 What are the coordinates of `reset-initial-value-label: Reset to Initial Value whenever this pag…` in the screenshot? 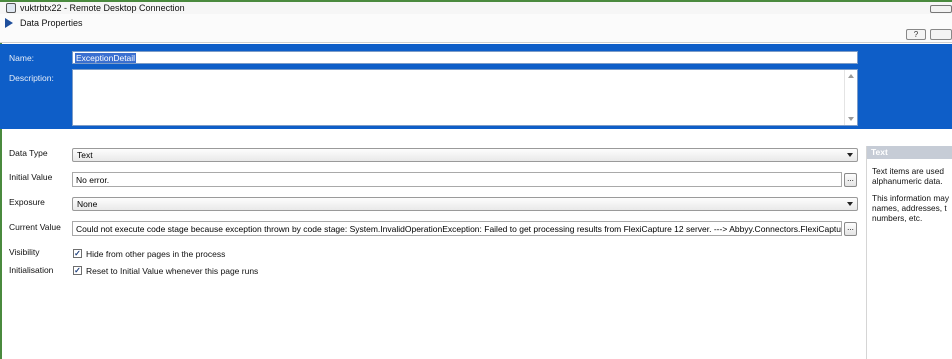 It's located at (172, 271).